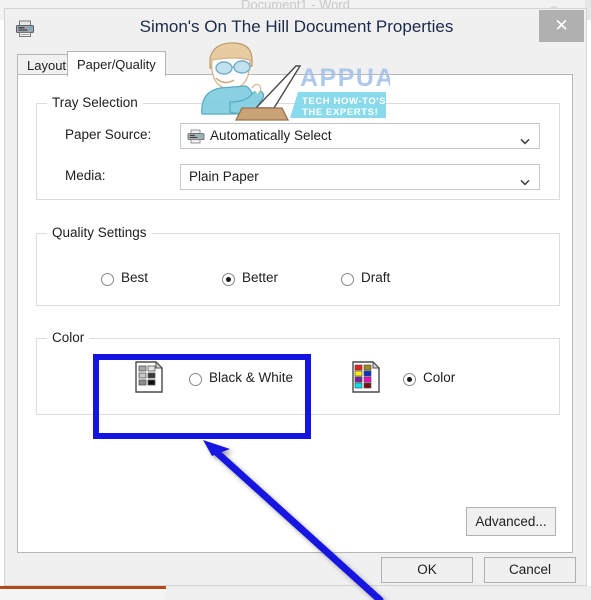 Image resolution: width=591 pixels, height=600 pixels. I want to click on media-value: Plain Paper, so click(224, 176).